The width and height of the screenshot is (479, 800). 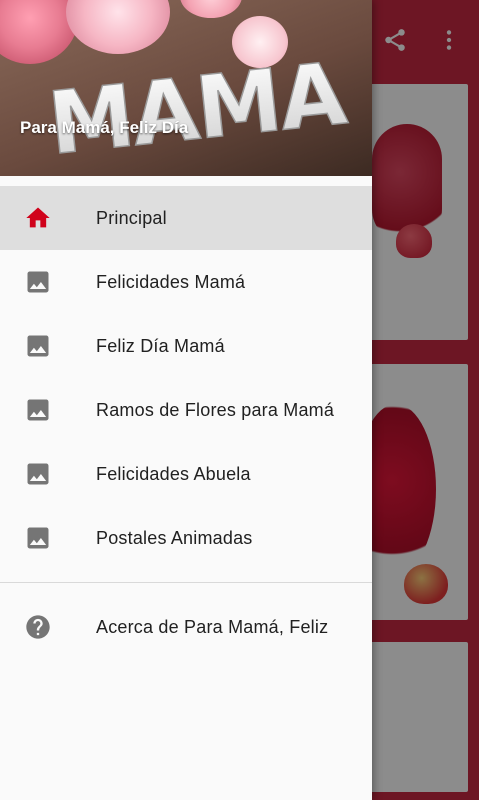 I want to click on drawer-item-label: Postales Animadas, so click(x=174, y=537).